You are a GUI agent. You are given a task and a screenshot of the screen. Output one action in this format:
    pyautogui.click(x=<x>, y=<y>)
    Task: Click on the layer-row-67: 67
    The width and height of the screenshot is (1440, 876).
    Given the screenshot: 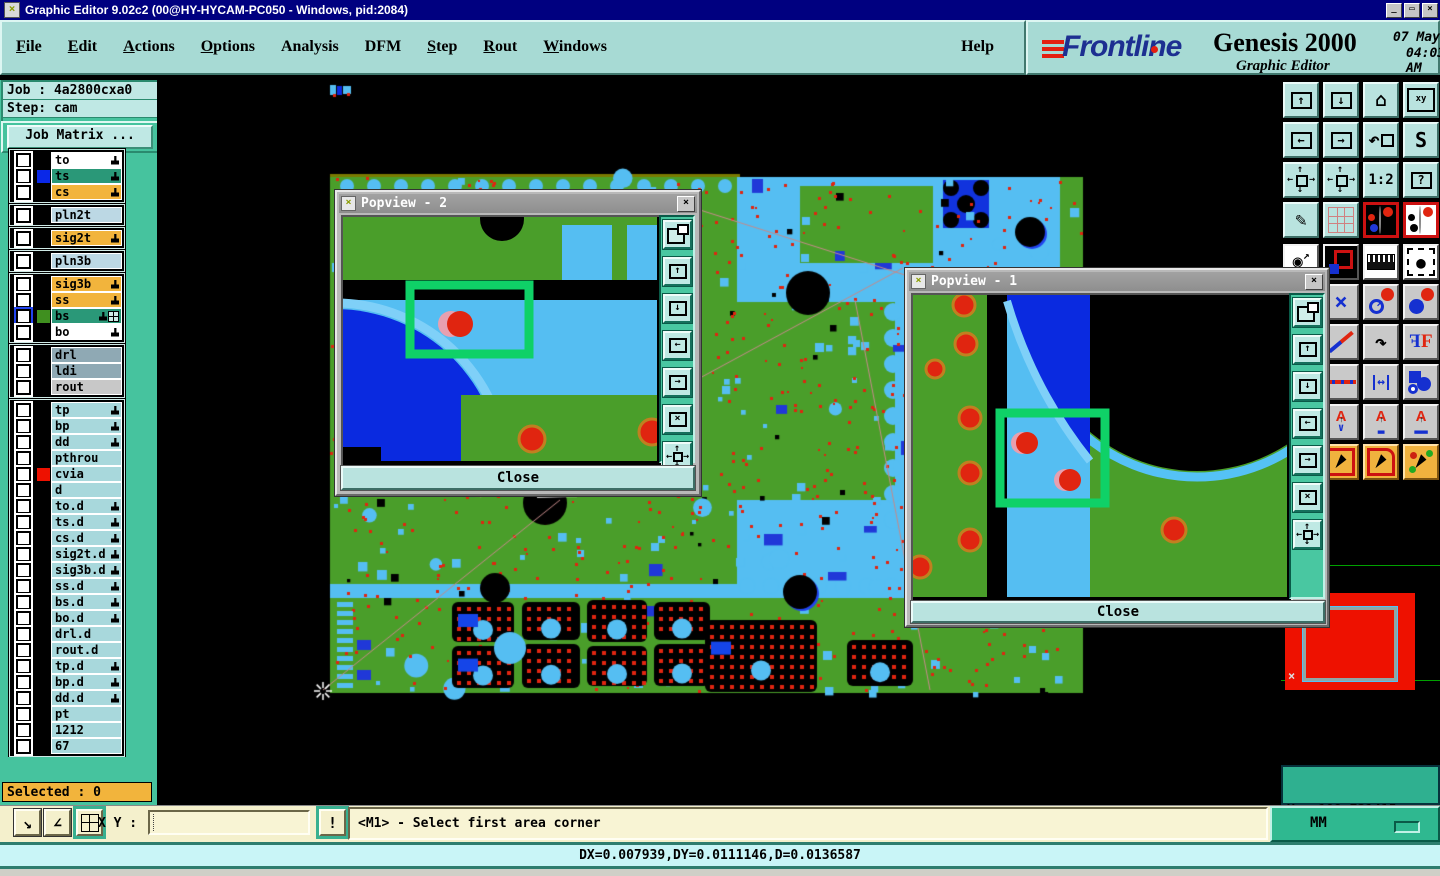 What is the action you would take?
    pyautogui.click(x=67, y=746)
    